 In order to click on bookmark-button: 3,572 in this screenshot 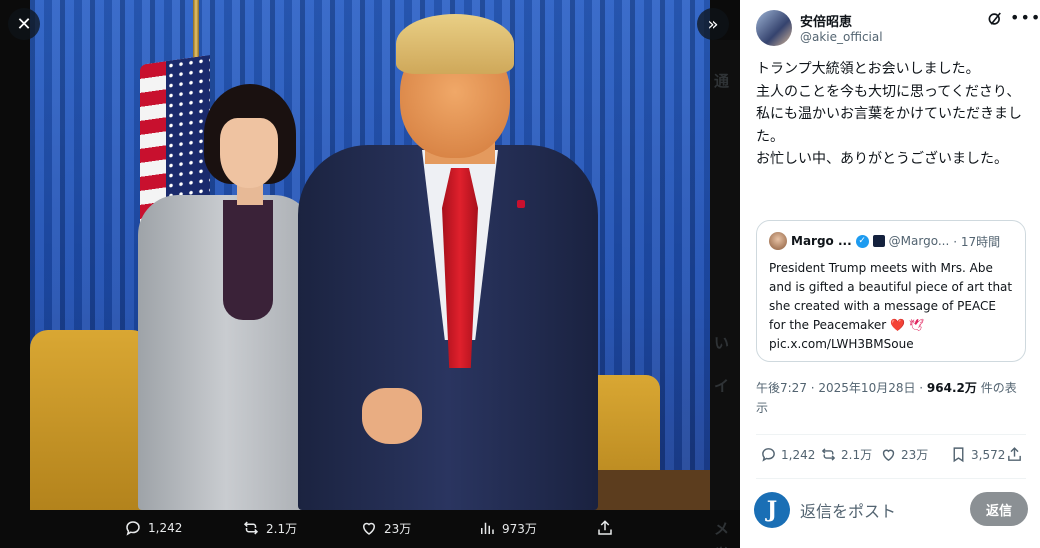, I will do `click(977, 454)`.